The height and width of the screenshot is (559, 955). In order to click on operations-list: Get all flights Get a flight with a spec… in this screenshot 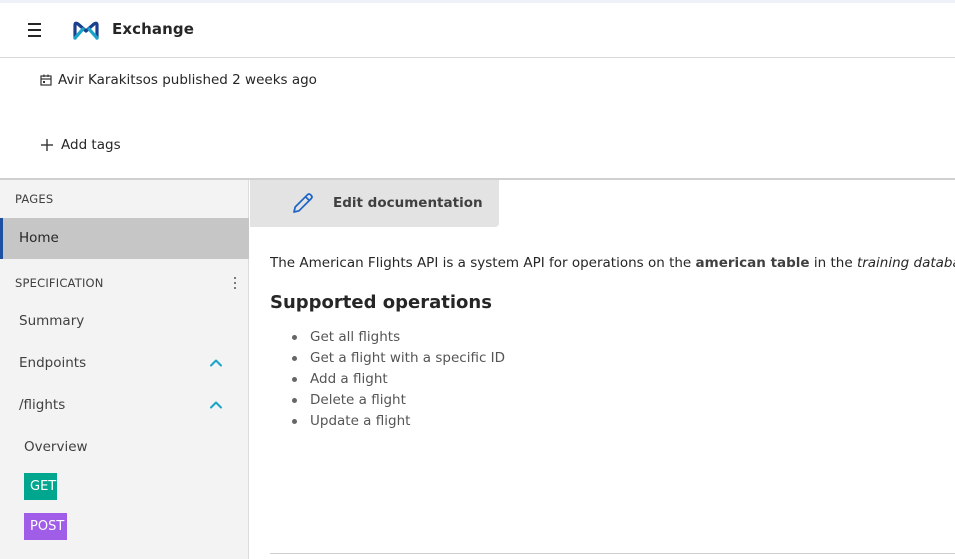, I will do `click(398, 380)`.